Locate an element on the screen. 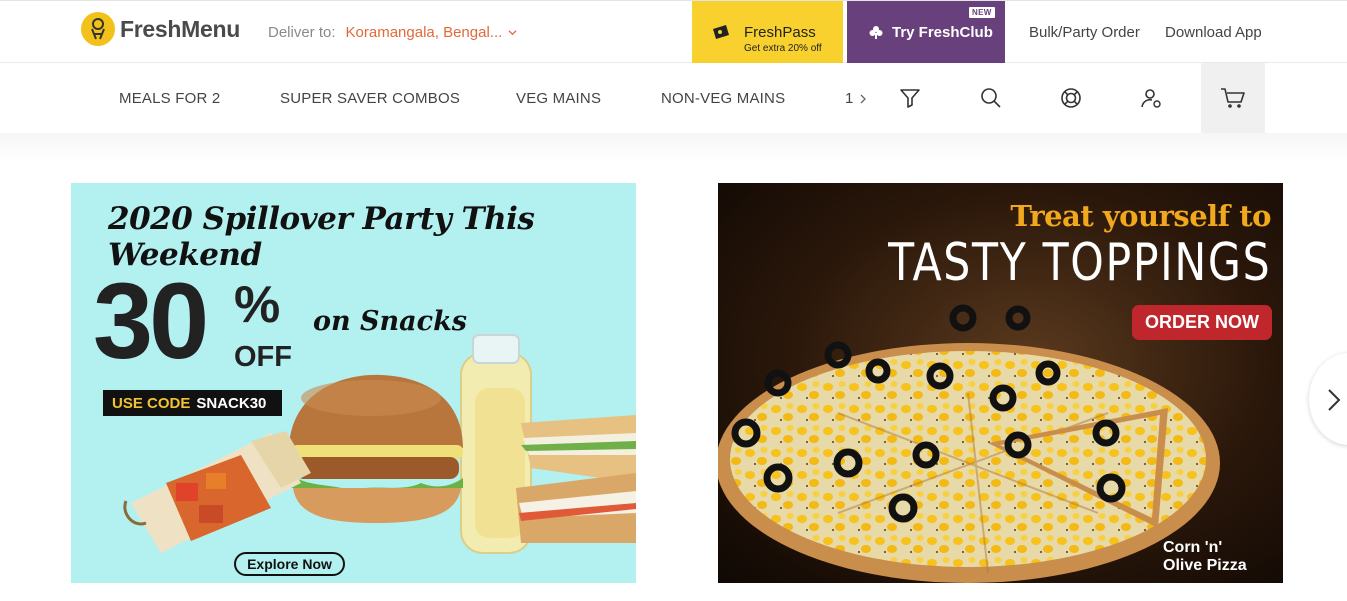  dish-caption-line-2: Olive Pizza is located at coordinates (1205, 565).